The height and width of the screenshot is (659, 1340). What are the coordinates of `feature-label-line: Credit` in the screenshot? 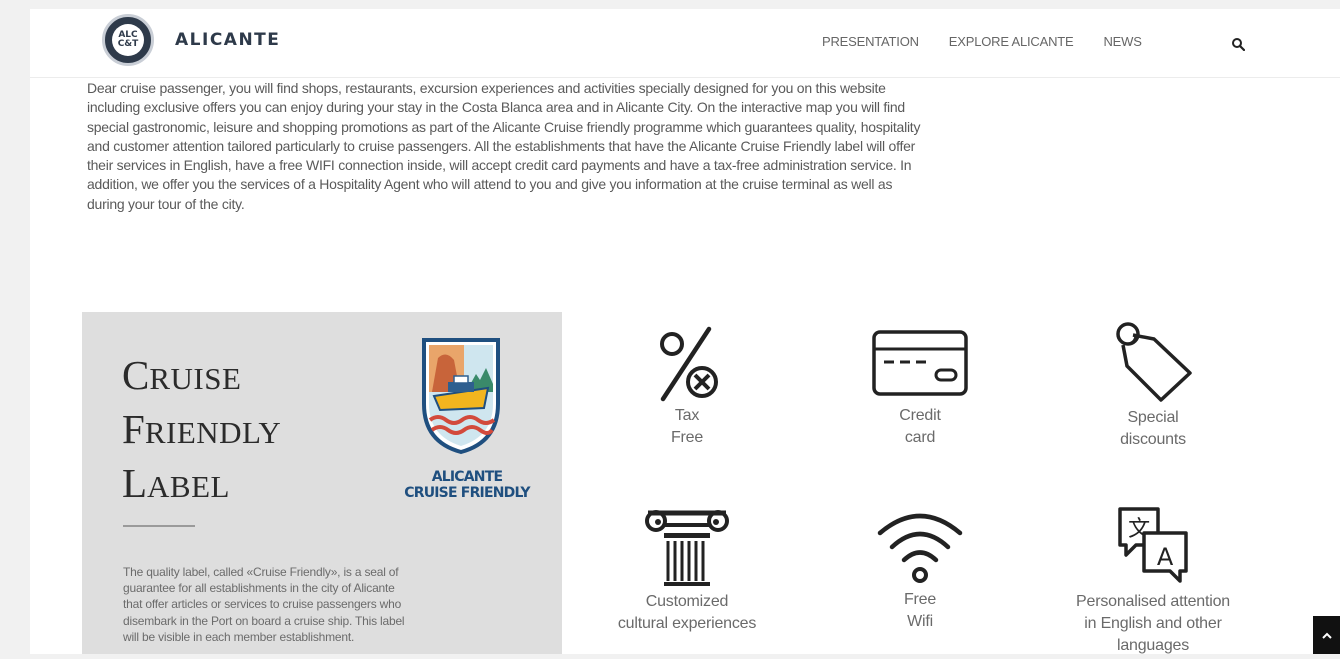 It's located at (920, 415).